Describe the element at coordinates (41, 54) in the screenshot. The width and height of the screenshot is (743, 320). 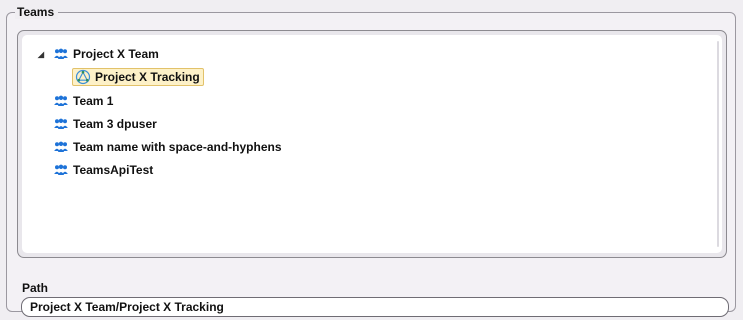
I see `expanded-arrow-icon: ◢` at that location.